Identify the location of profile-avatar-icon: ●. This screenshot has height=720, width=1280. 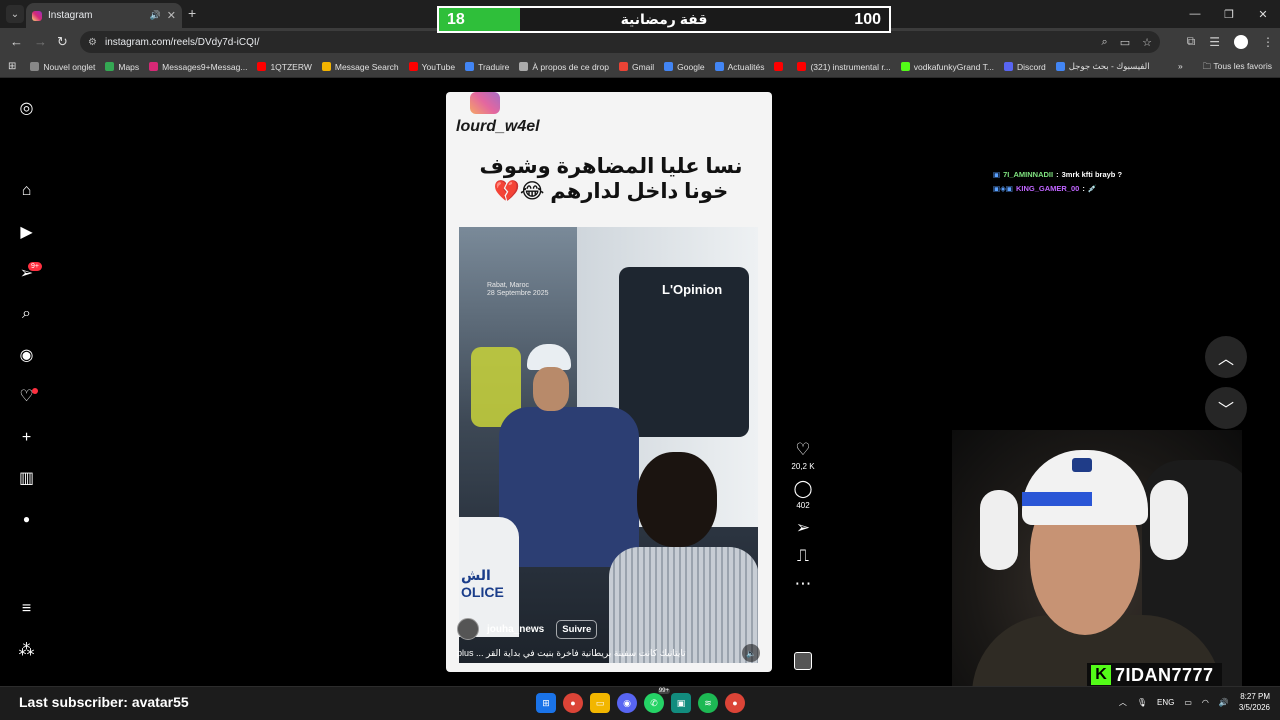
(26, 518).